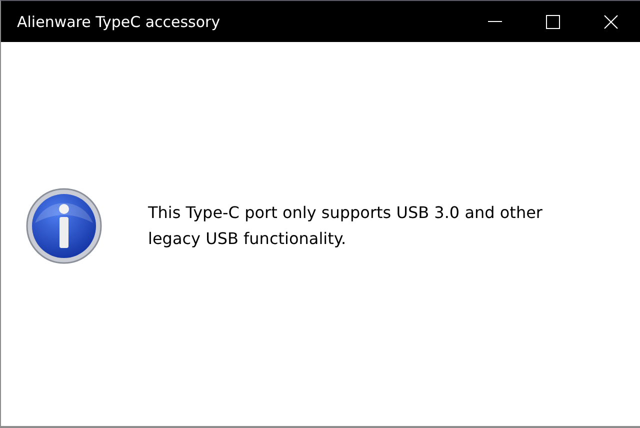 This screenshot has height=428, width=640. What do you see at coordinates (611, 21) in the screenshot?
I see `close-icon` at bounding box center [611, 21].